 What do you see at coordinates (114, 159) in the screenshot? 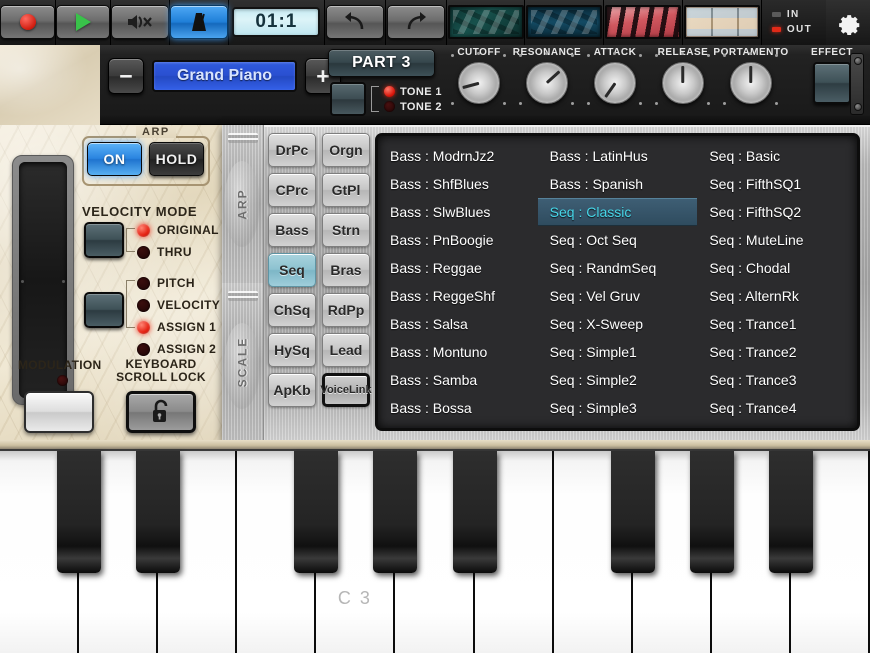
I see `arp-on-button: ON` at bounding box center [114, 159].